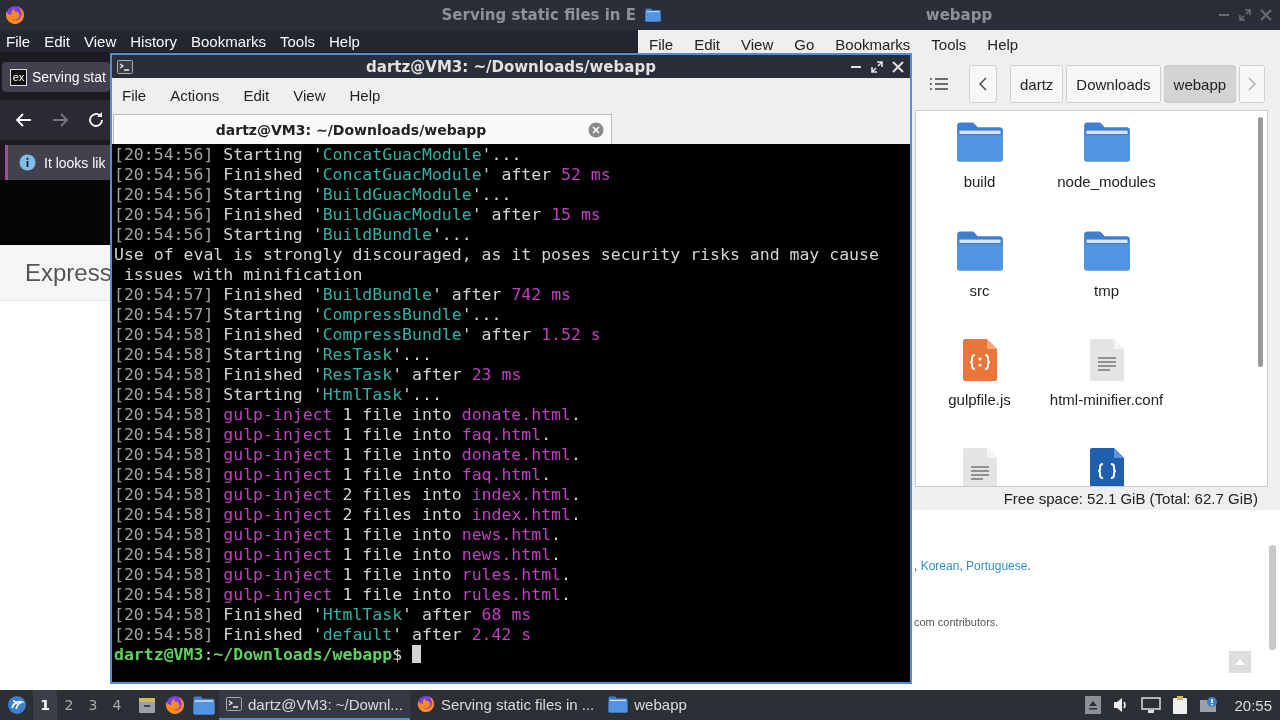 This screenshot has width=1280, height=720. I want to click on chevron-right-icon, so click(1252, 84).